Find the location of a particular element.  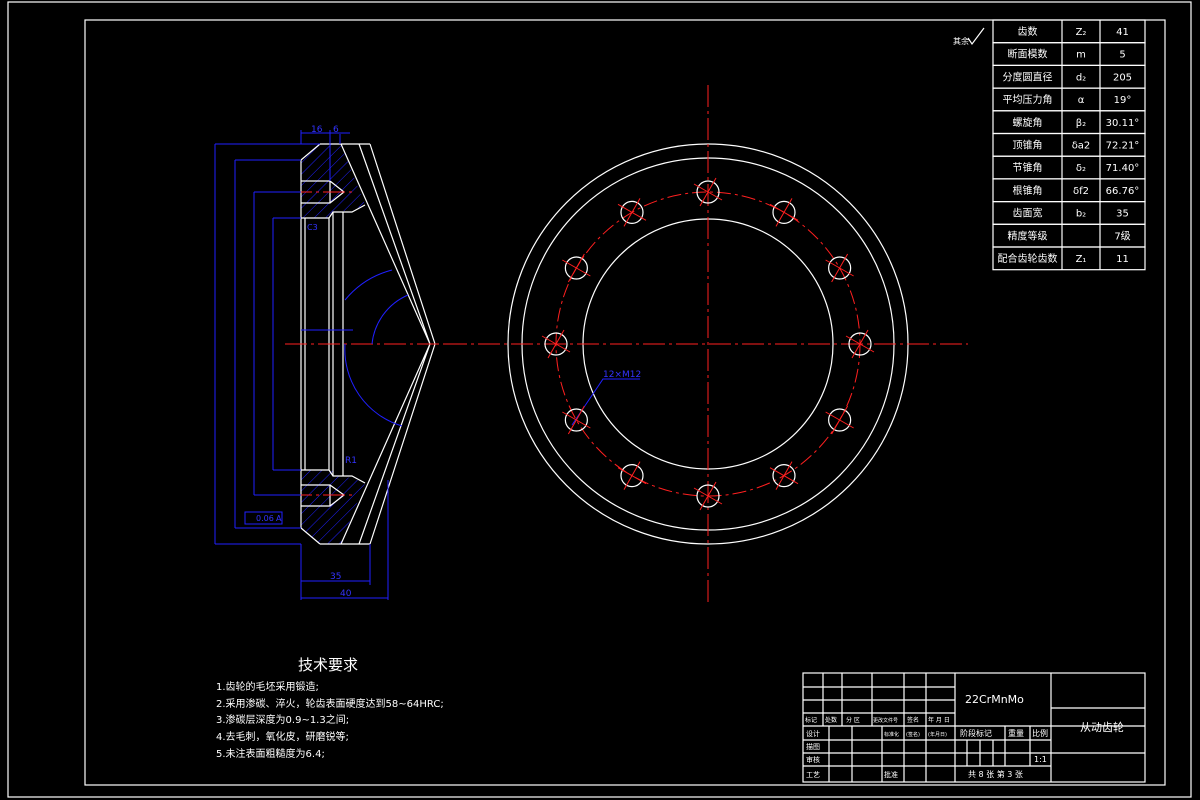

chamfer-label: C3 is located at coordinates (312, 227).